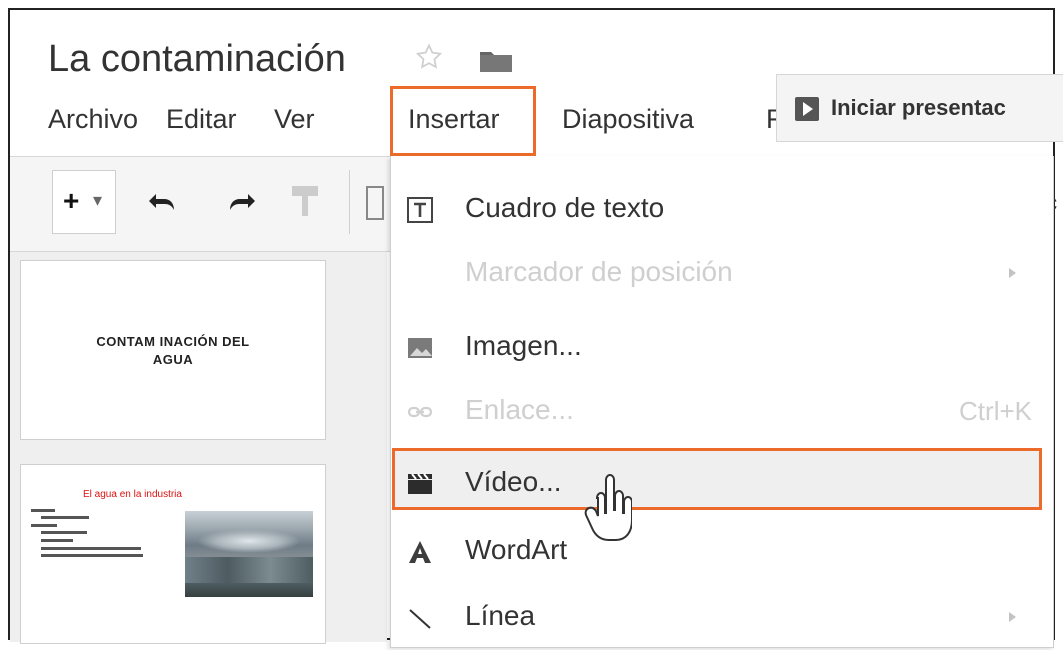  What do you see at coordinates (294, 119) in the screenshot?
I see `menu-ver: Ver` at bounding box center [294, 119].